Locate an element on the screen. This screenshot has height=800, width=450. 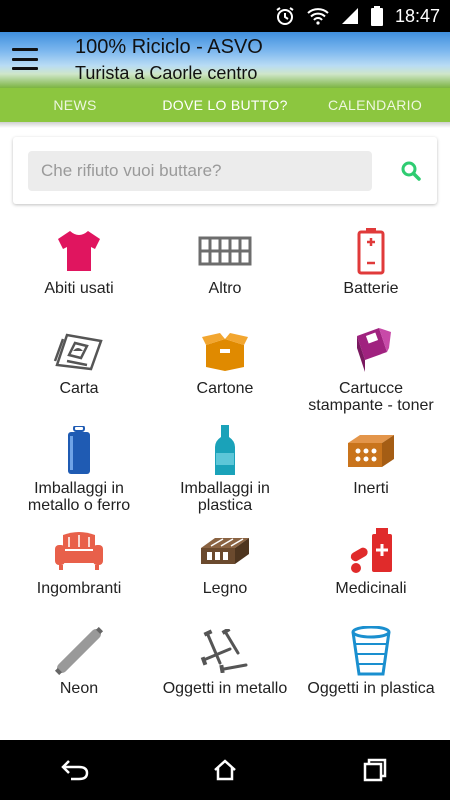
category-medicinali: Medicinali is located at coordinates (371, 575).